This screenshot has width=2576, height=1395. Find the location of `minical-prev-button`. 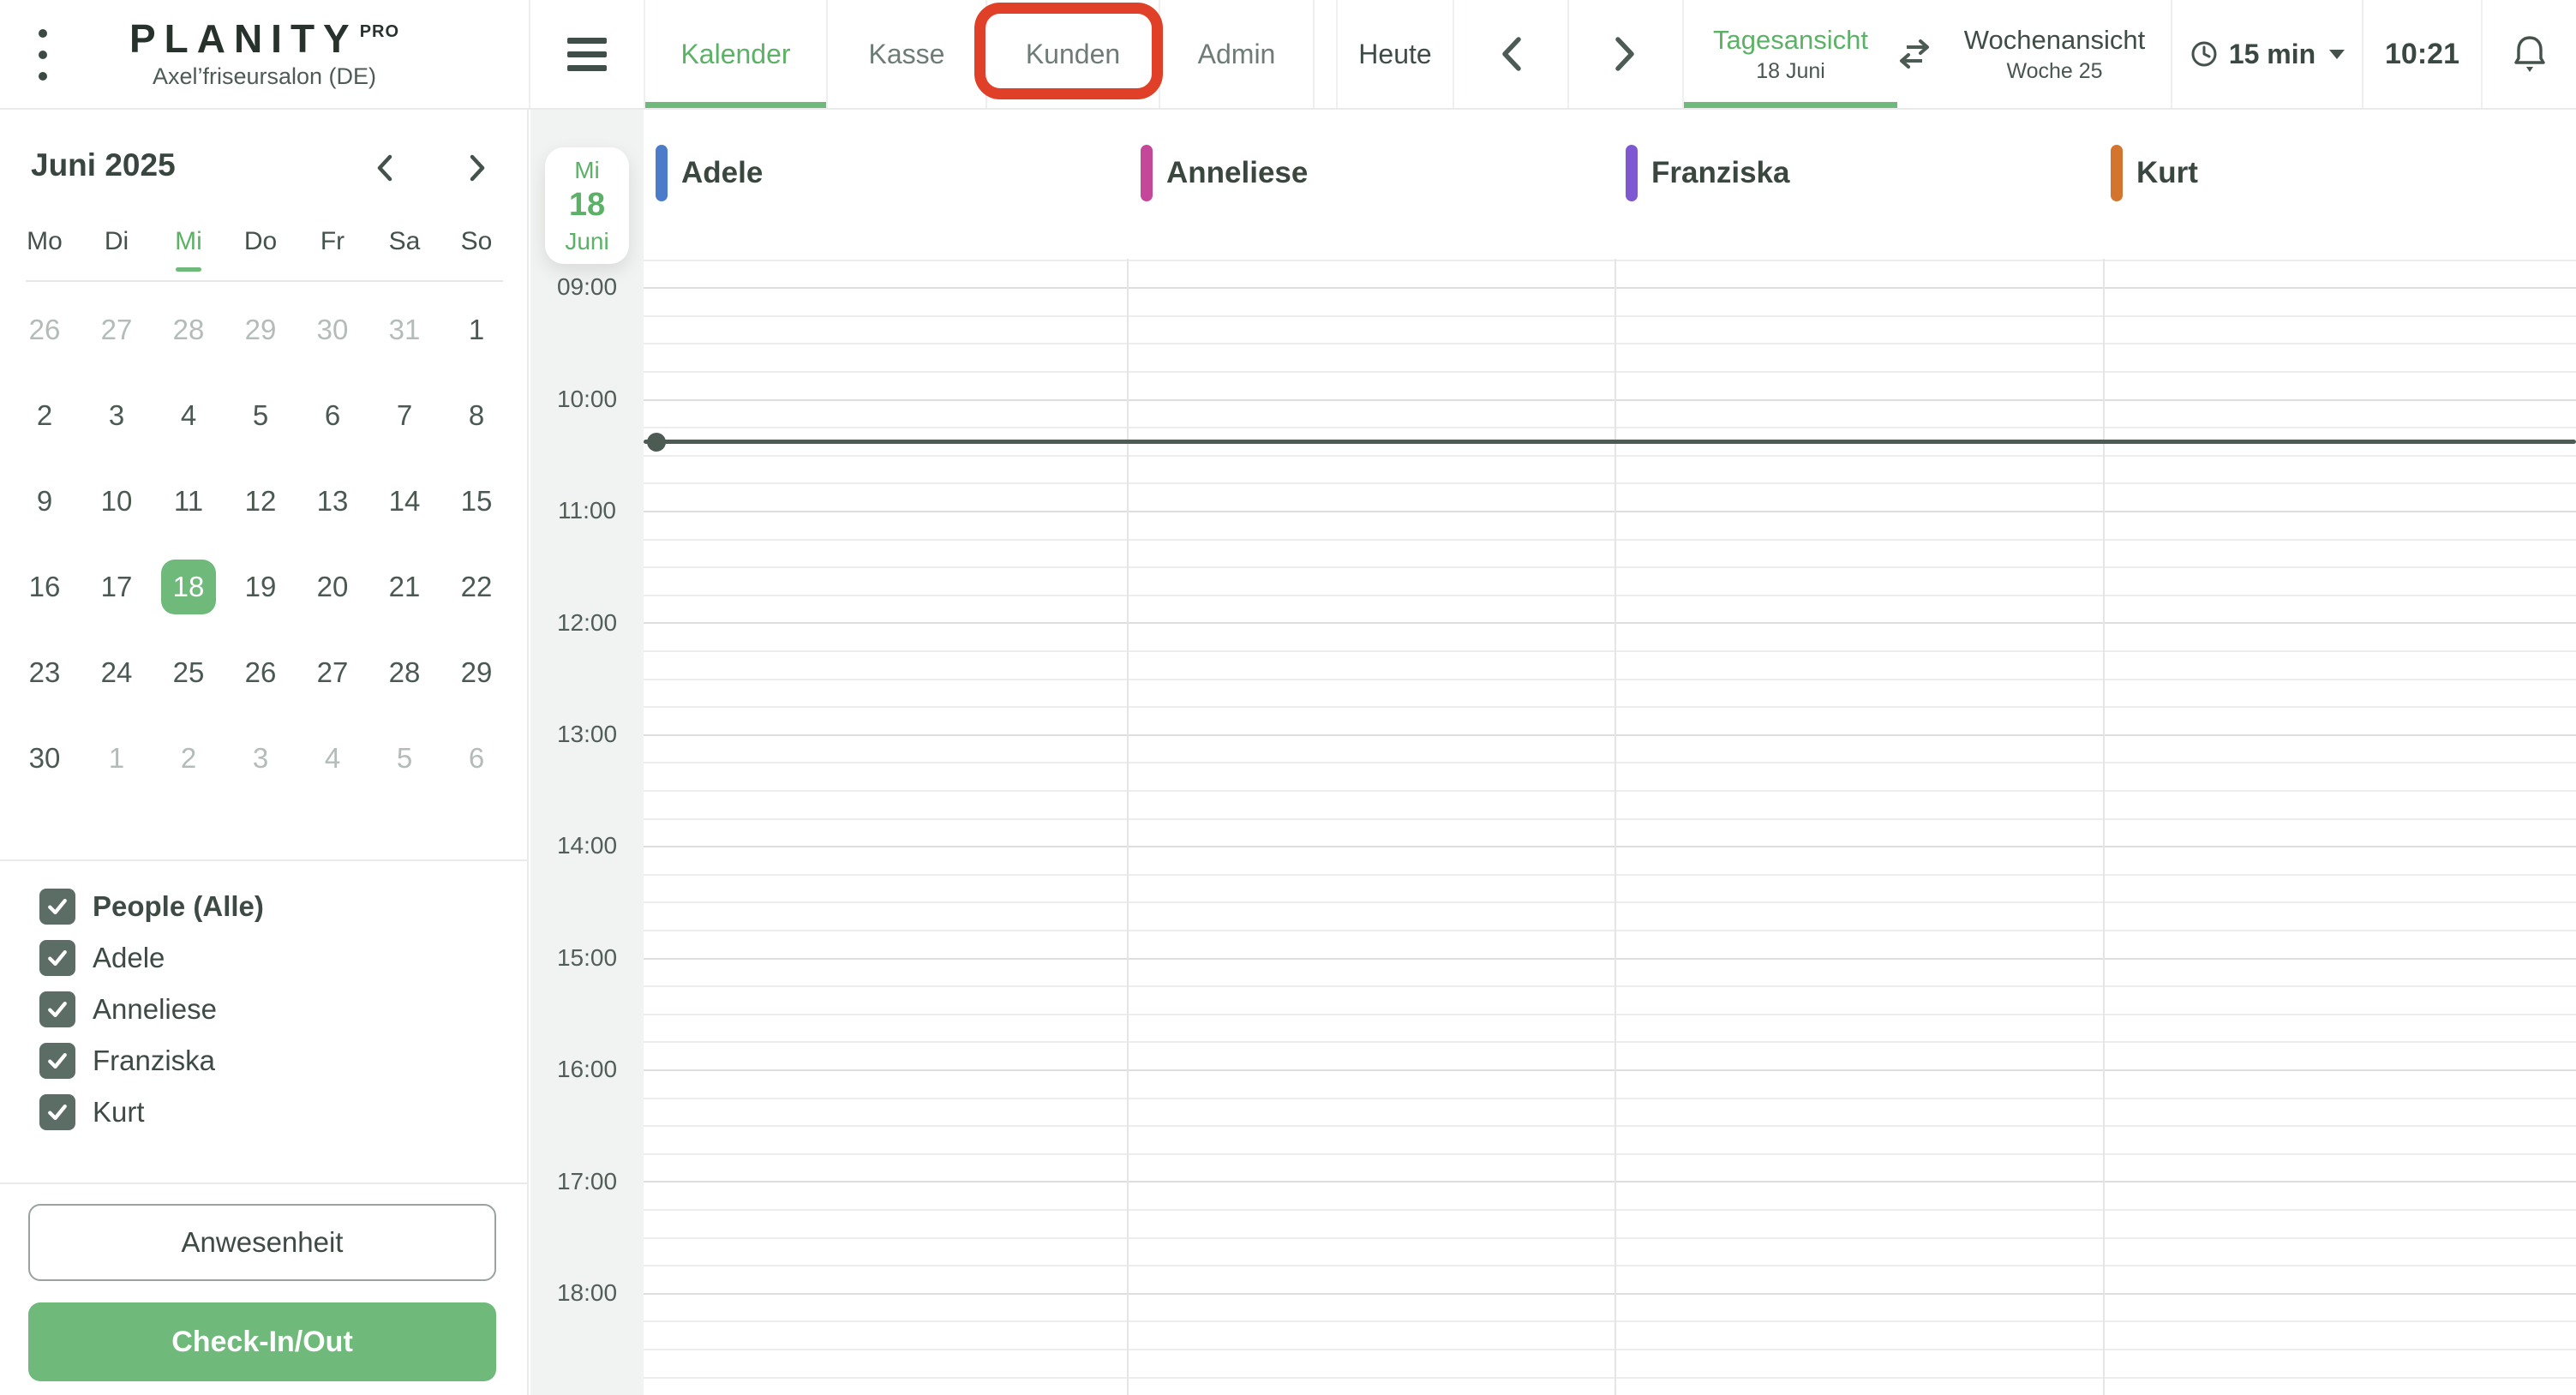

minical-prev-button is located at coordinates (384, 168).